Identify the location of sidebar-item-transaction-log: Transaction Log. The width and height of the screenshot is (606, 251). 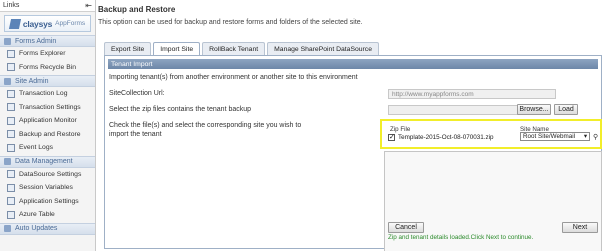
(47, 94).